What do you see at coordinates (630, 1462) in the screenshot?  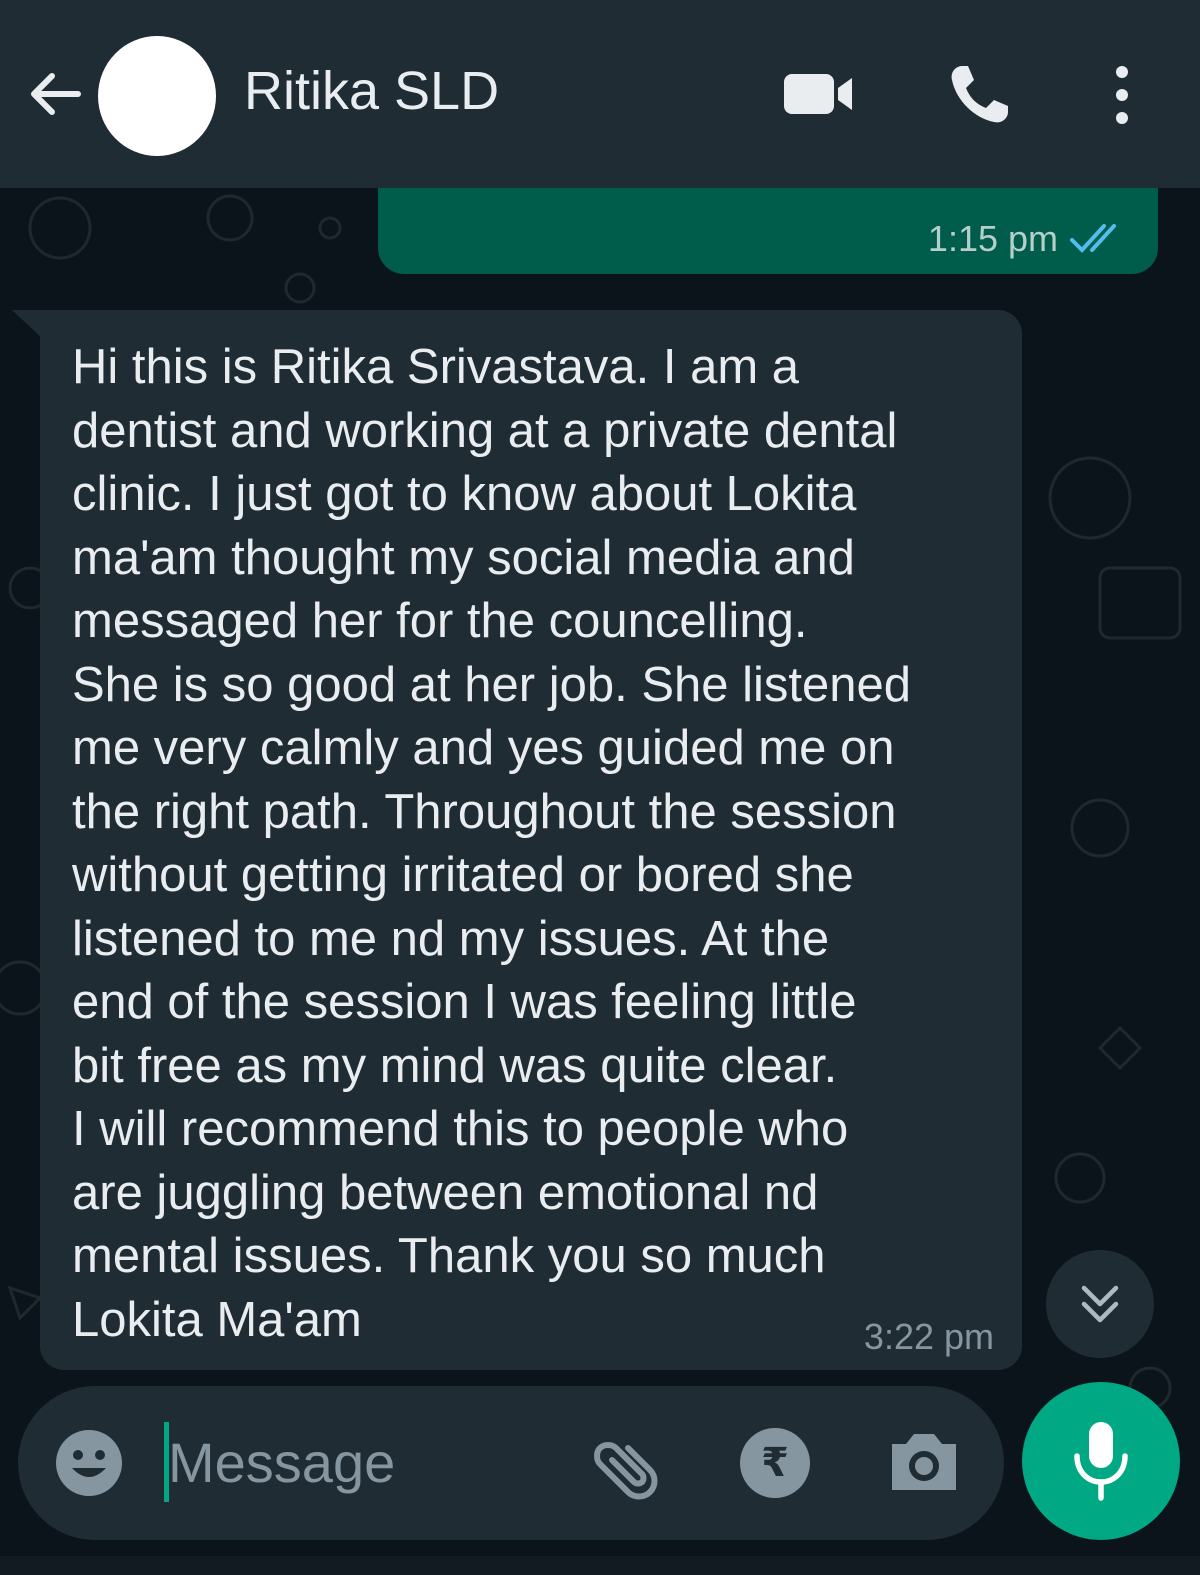 I see `paperclip-icon` at bounding box center [630, 1462].